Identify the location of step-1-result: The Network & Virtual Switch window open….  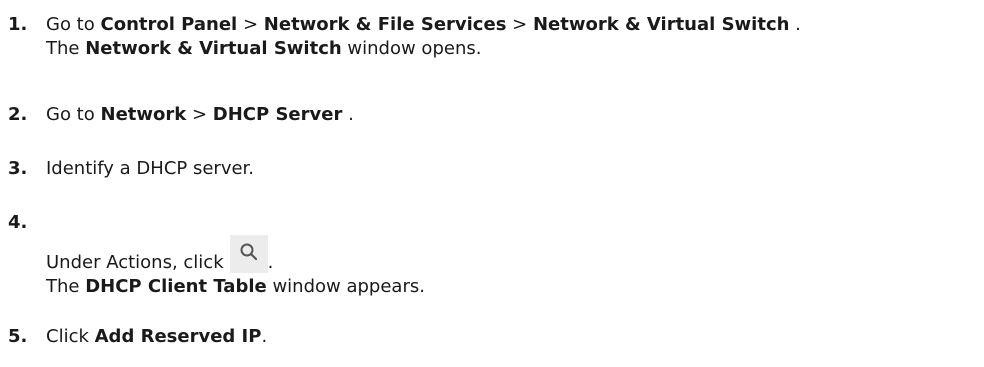
(264, 48).